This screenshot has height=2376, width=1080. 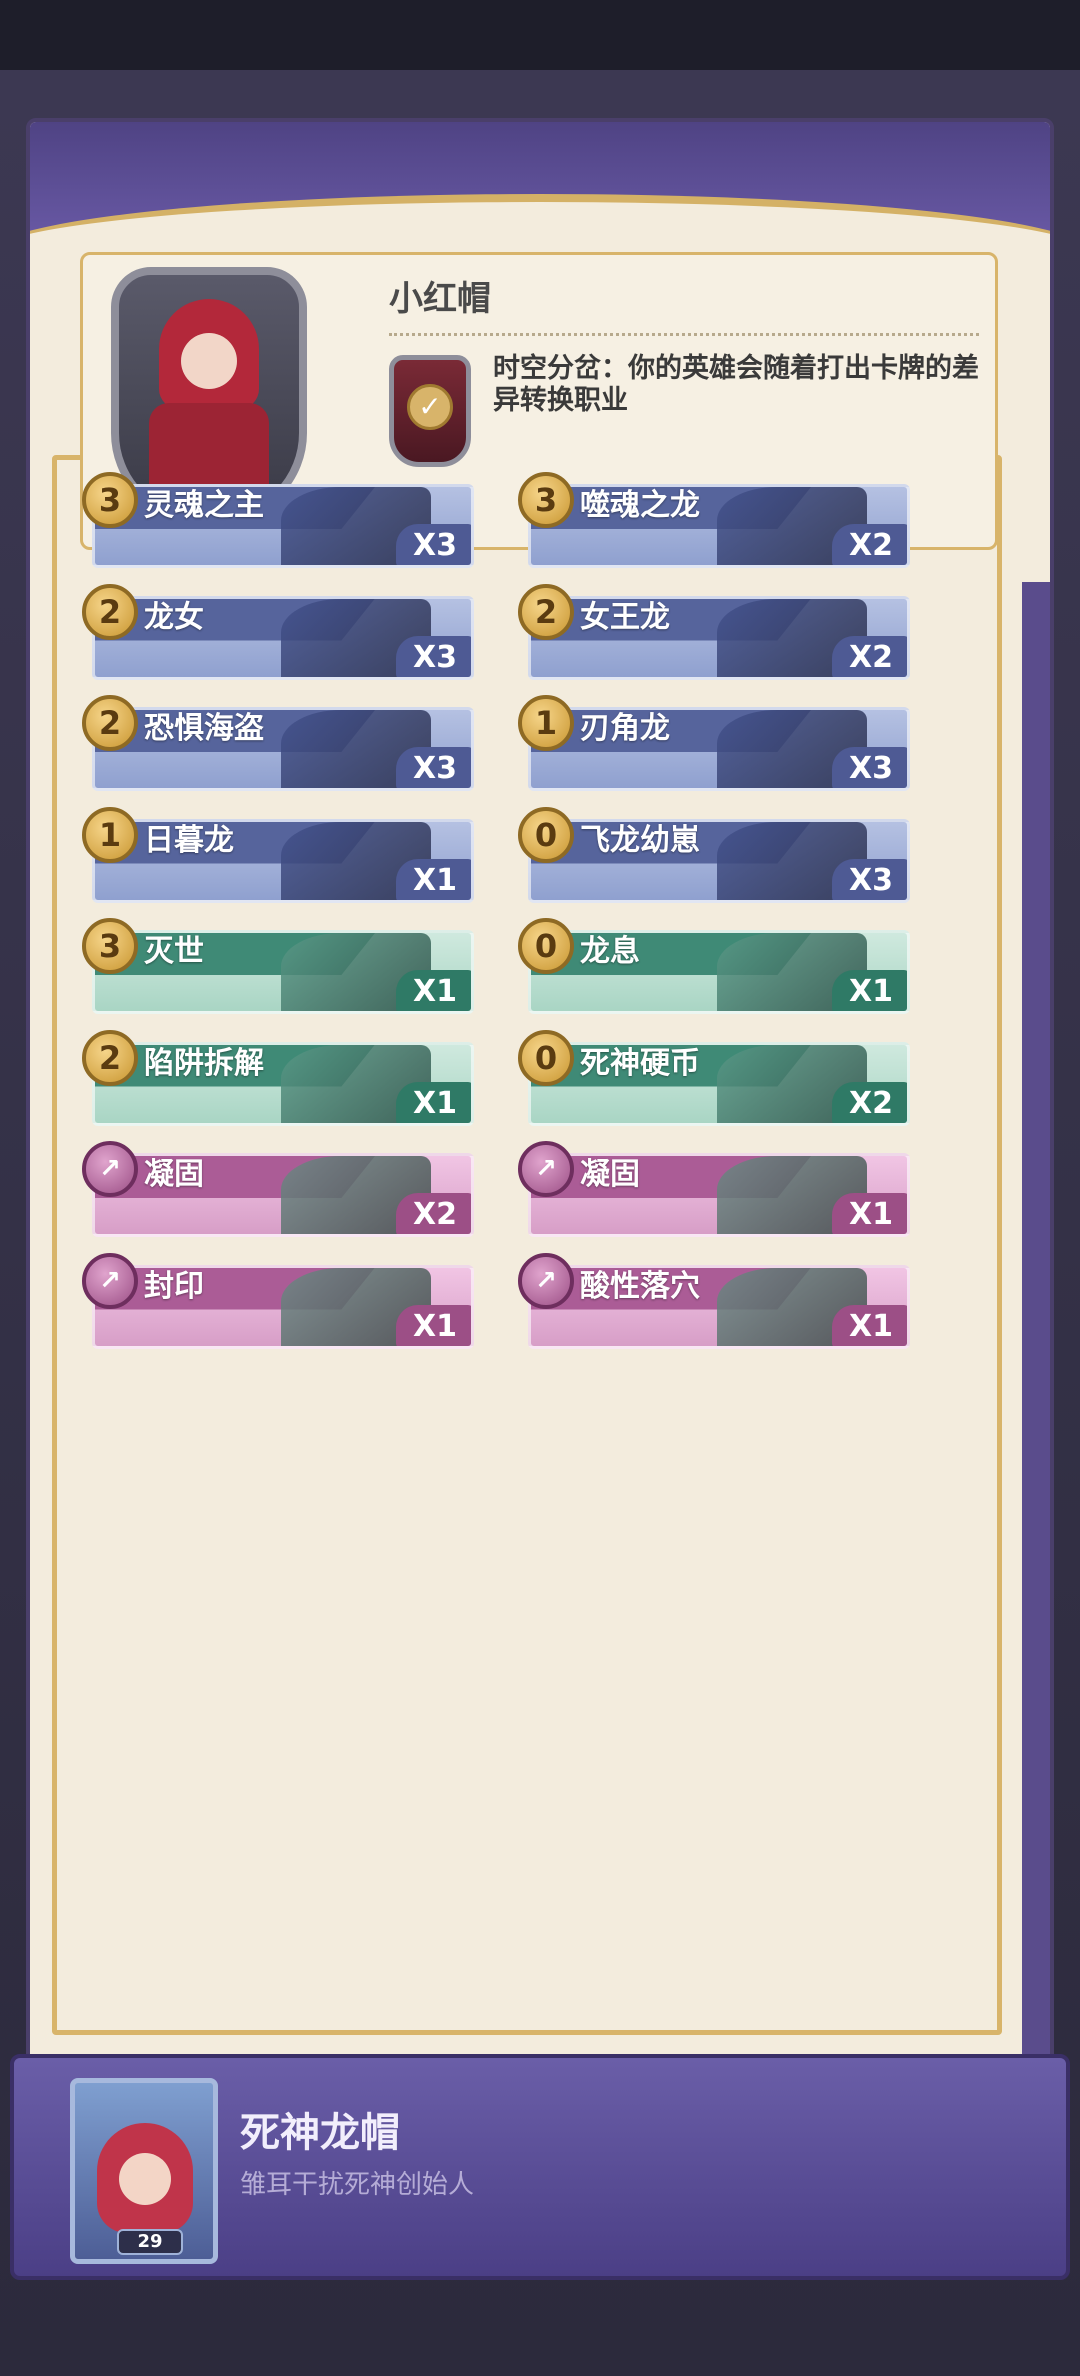 I want to click on card-item: X2 0 死神硬币, so click(x=714, y=1077).